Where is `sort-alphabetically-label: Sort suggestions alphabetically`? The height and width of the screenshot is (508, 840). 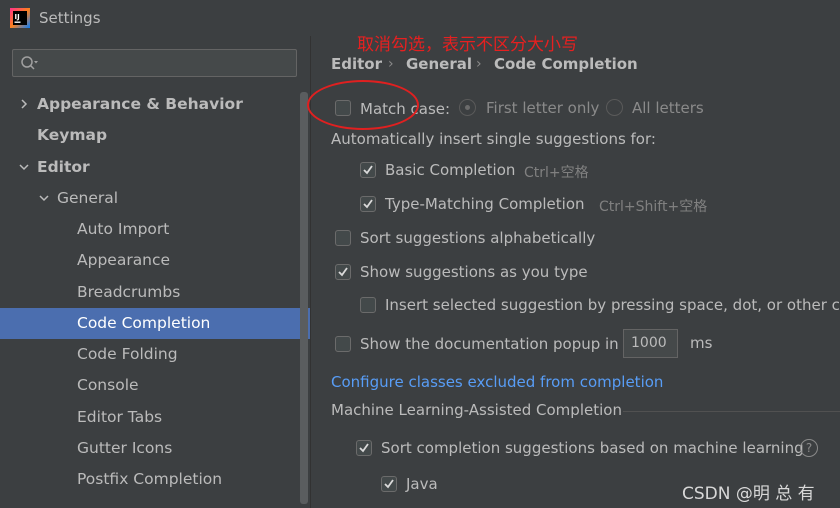
sort-alphabetically-label: Sort suggestions alphabetically is located at coordinates (478, 238).